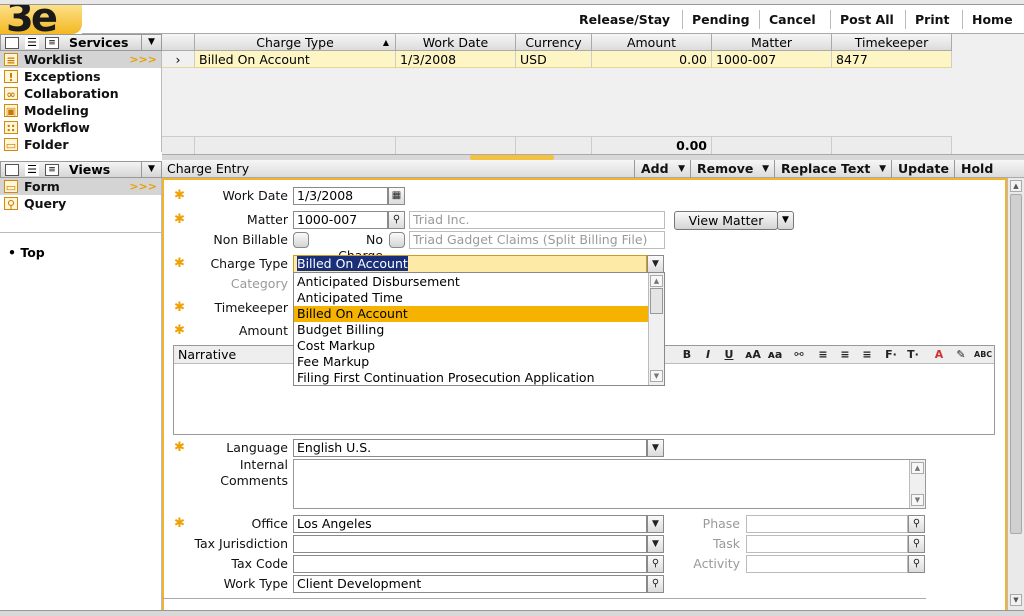 This screenshot has height=616, width=1024. What do you see at coordinates (753, 355) in the screenshot?
I see `font-size-down-icon: ᴀA` at bounding box center [753, 355].